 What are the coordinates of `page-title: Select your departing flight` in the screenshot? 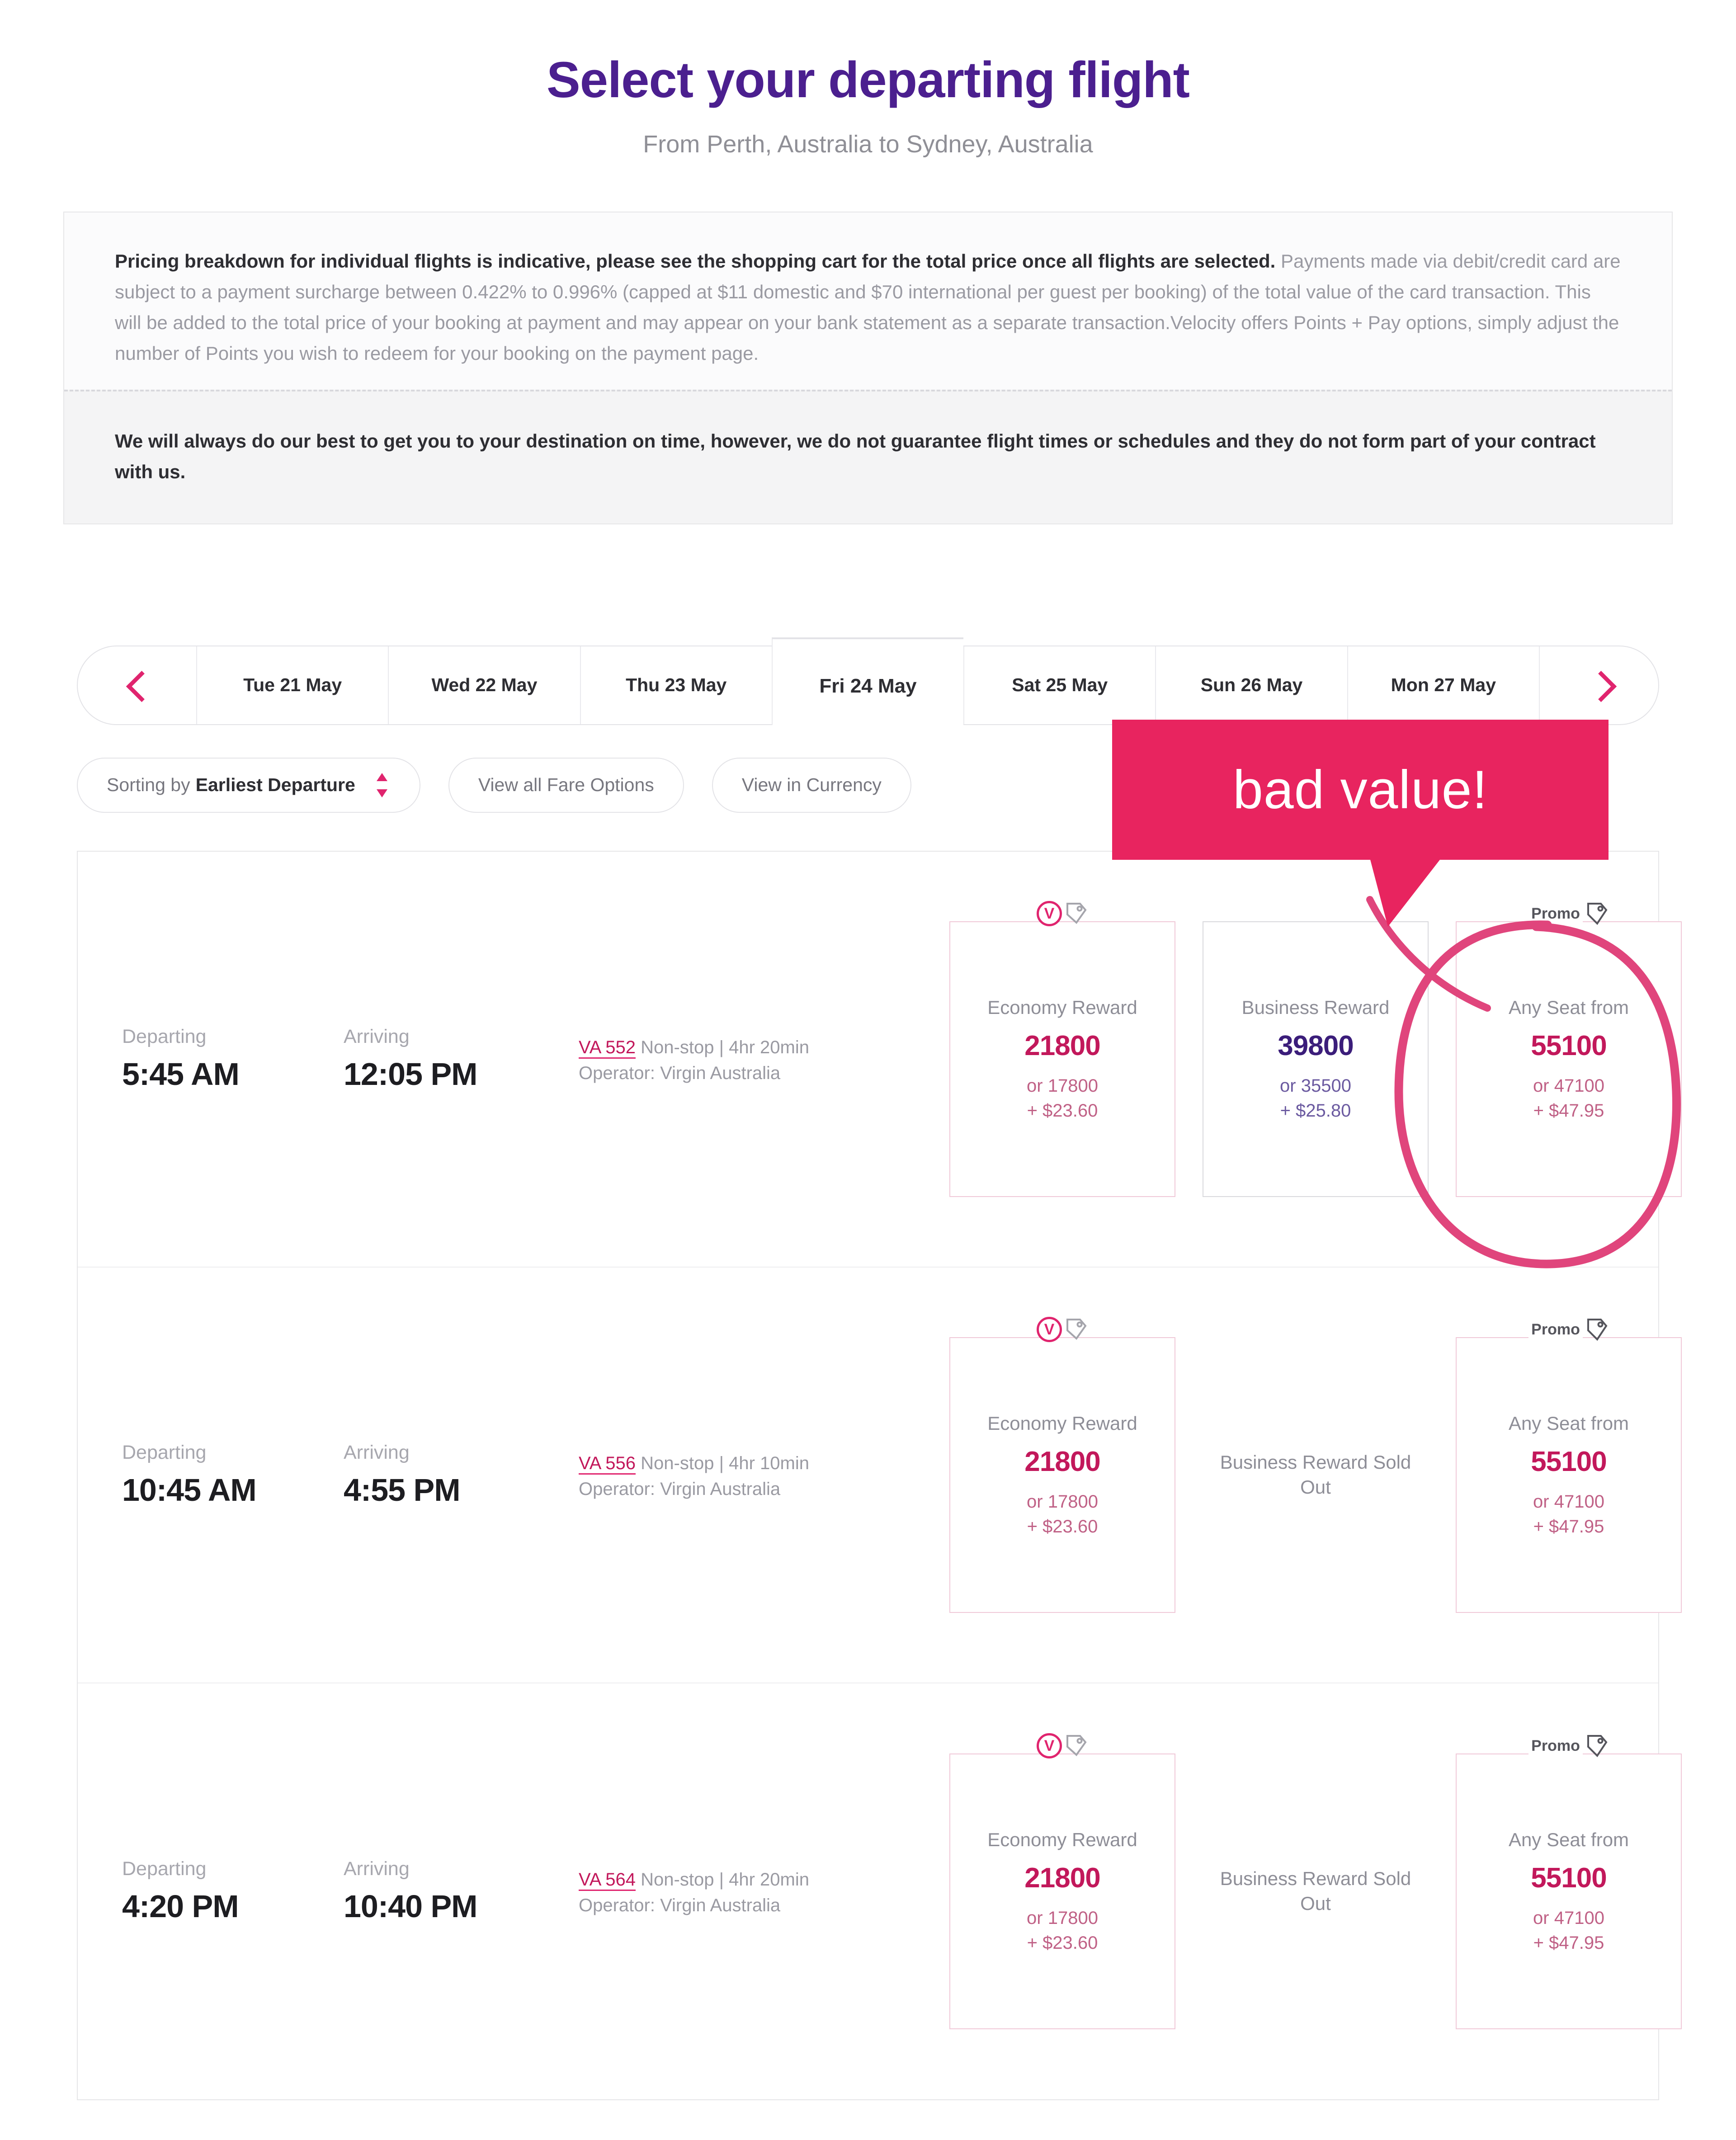 It's located at (869, 80).